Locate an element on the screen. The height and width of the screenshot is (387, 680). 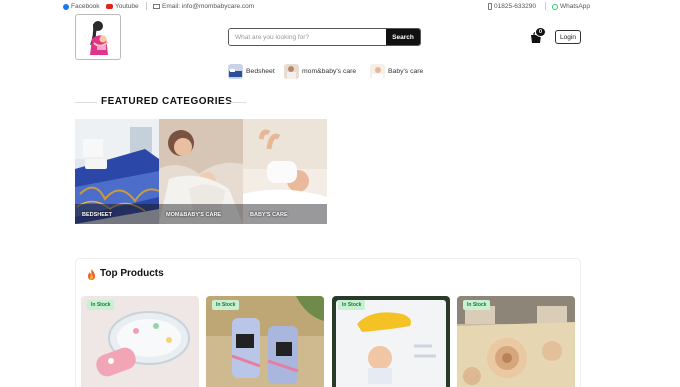
quick-link-mom-baby-care: mom&baby's care is located at coordinates (320, 71).